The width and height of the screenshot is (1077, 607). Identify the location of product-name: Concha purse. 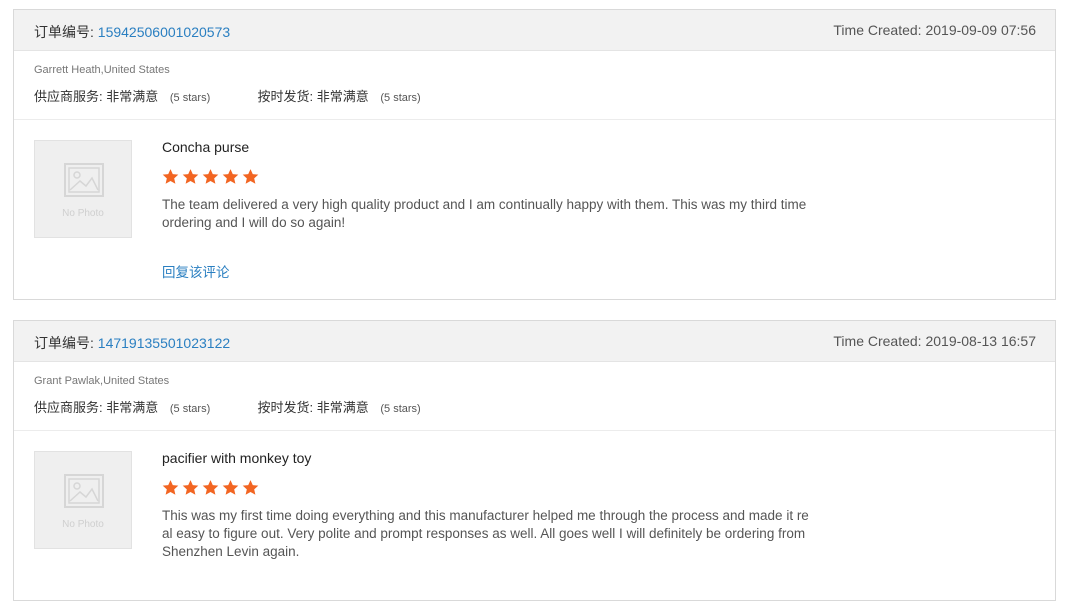
(206, 147).